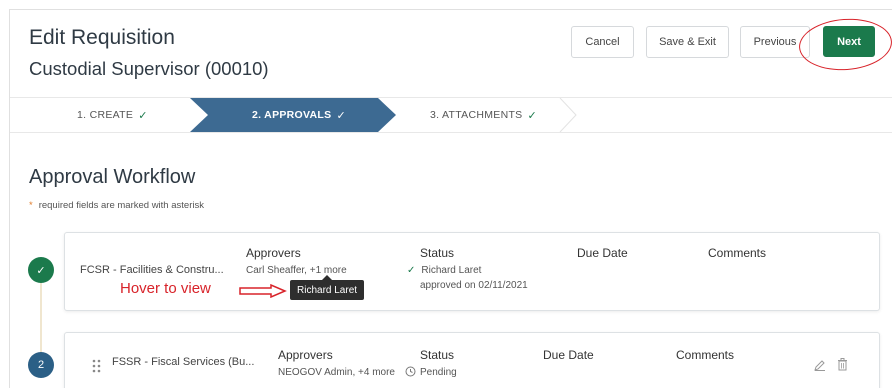 The width and height of the screenshot is (895, 388). What do you see at coordinates (97, 366) in the screenshot?
I see `drag-handle-icon` at bounding box center [97, 366].